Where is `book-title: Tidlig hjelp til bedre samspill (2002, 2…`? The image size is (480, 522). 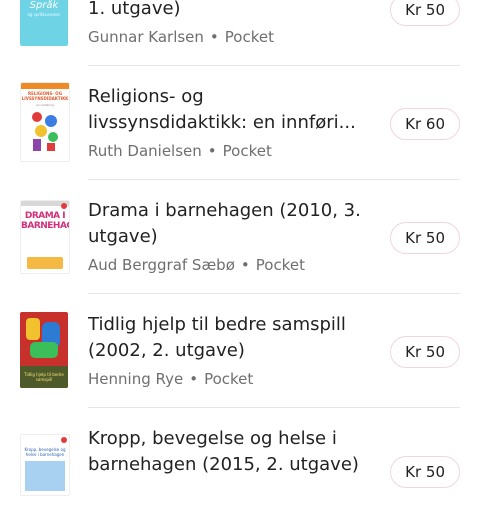 book-title: Tidlig hjelp til bedre samspill (2002, 2… is located at coordinates (228, 338).